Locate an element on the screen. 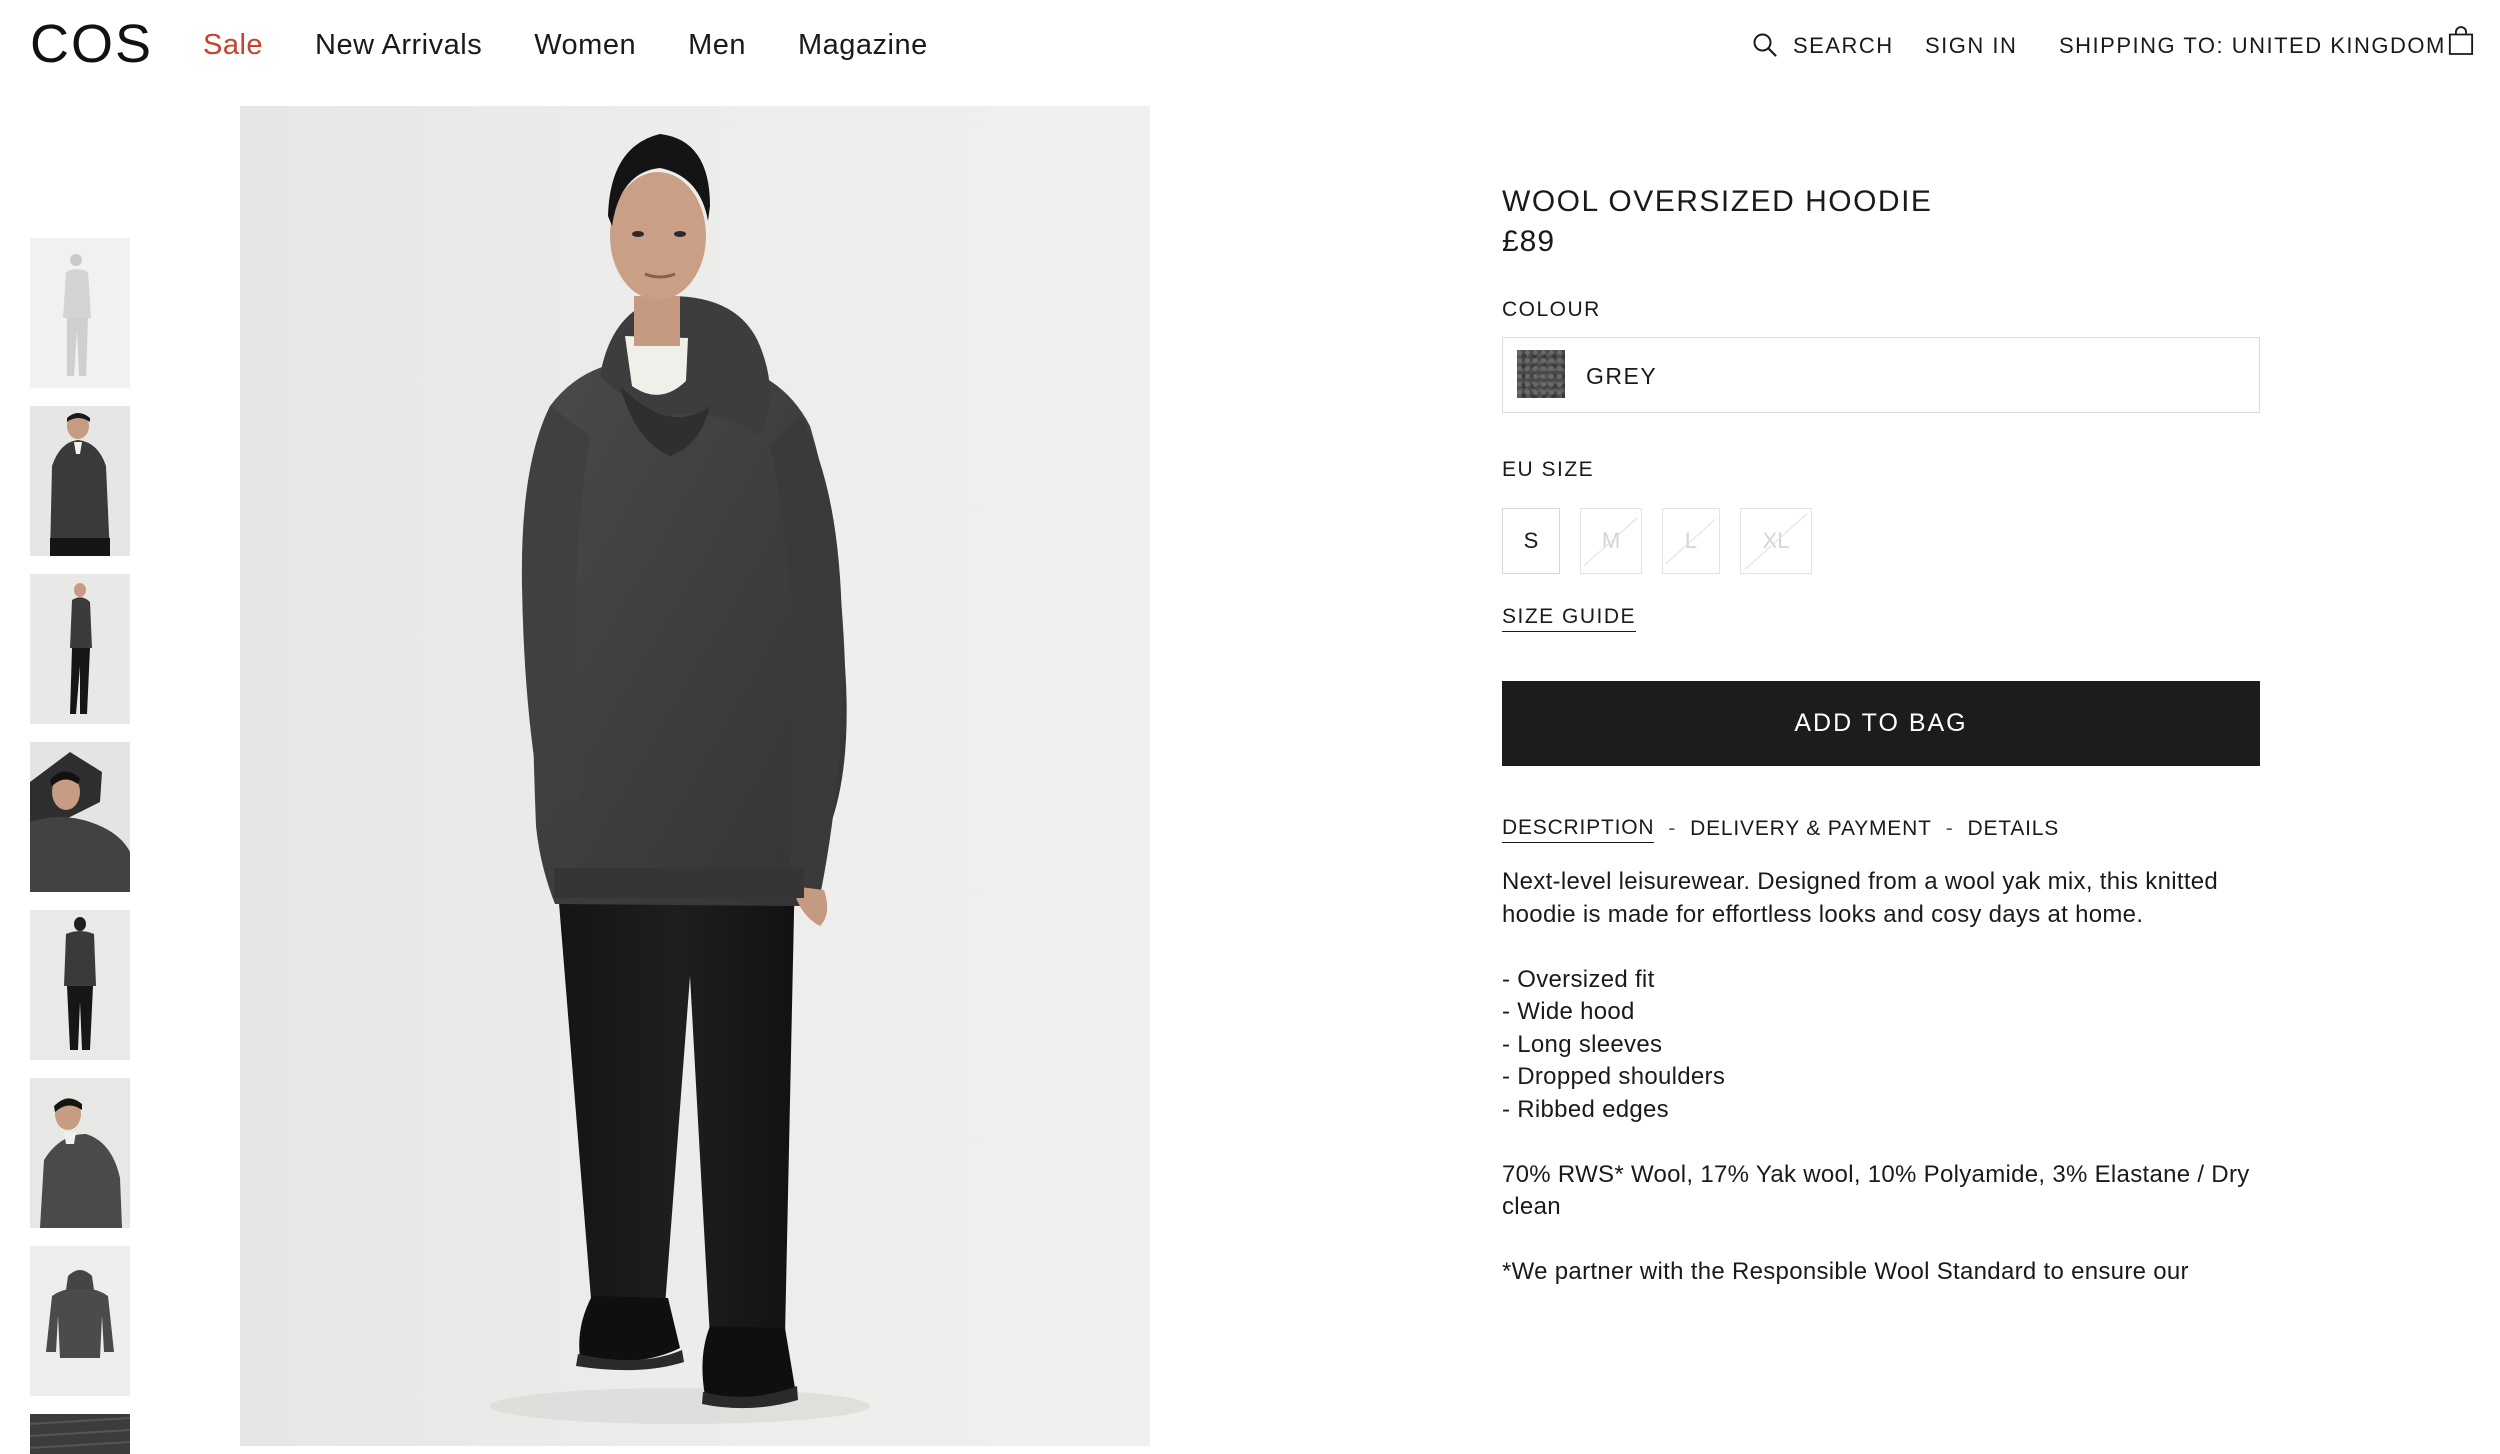 Image resolution: width=2500 pixels, height=1454 pixels. product-name: WOOL OVERSIZED HOODIE is located at coordinates (1717, 201).